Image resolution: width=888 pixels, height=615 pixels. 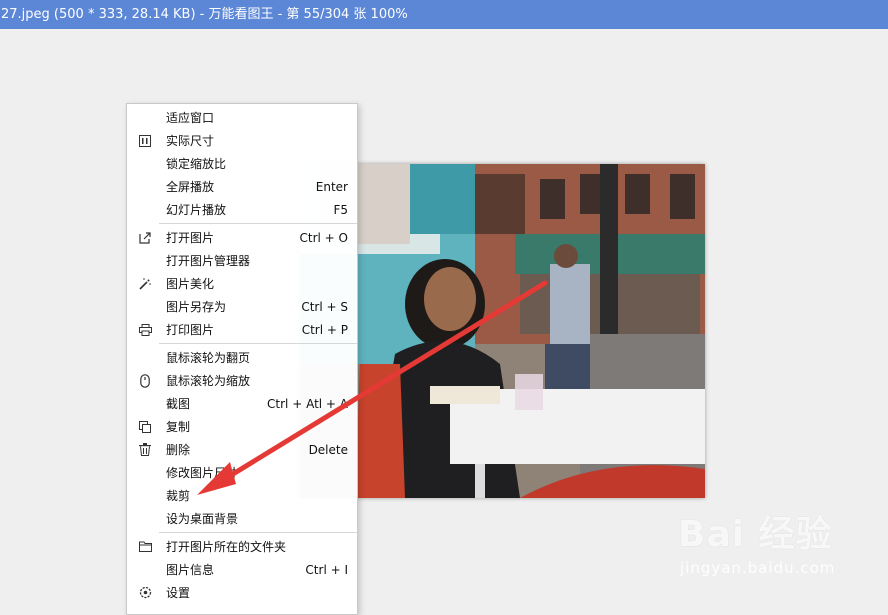 What do you see at coordinates (242, 329) in the screenshot?
I see `menu-item: 打印图片 Ctrl + P` at bounding box center [242, 329].